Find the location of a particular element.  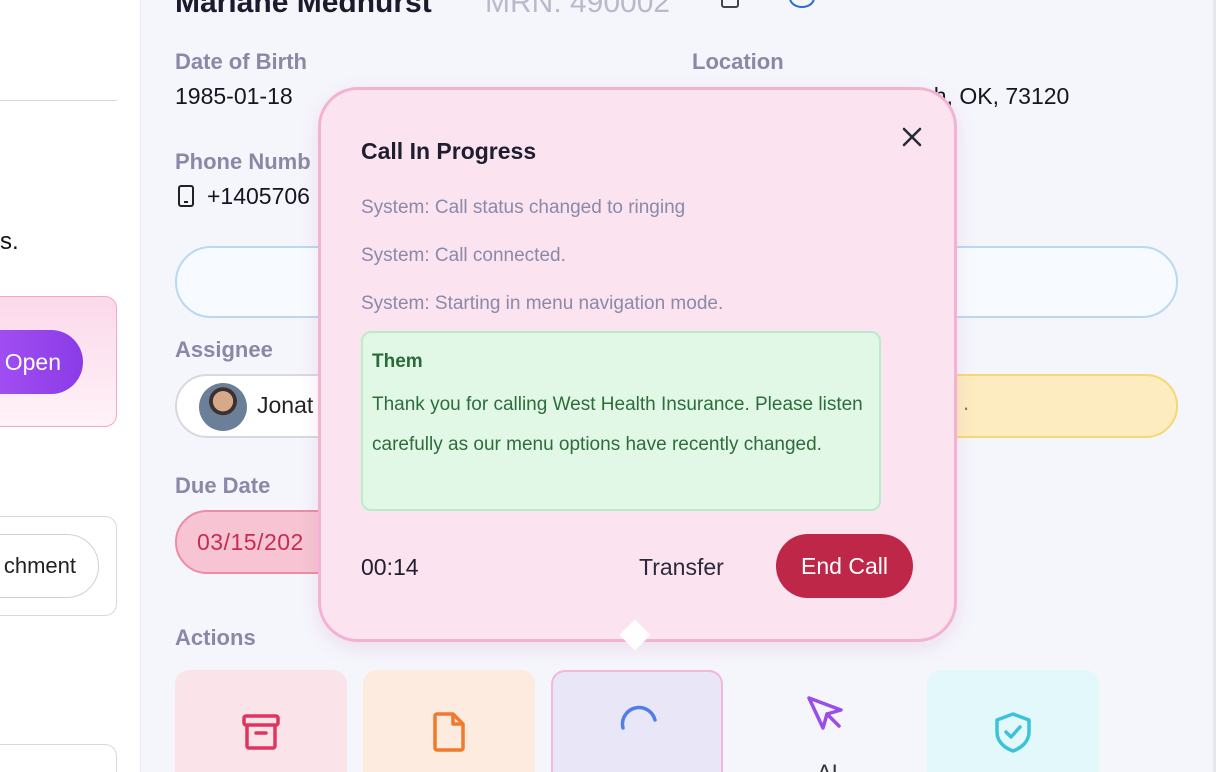

patient-mrn: MRN: 490002 is located at coordinates (578, 9).